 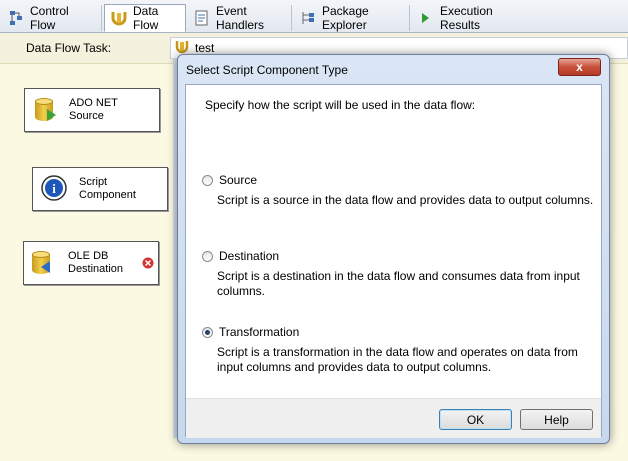 I want to click on option-label: Transformation, so click(x=259, y=332).